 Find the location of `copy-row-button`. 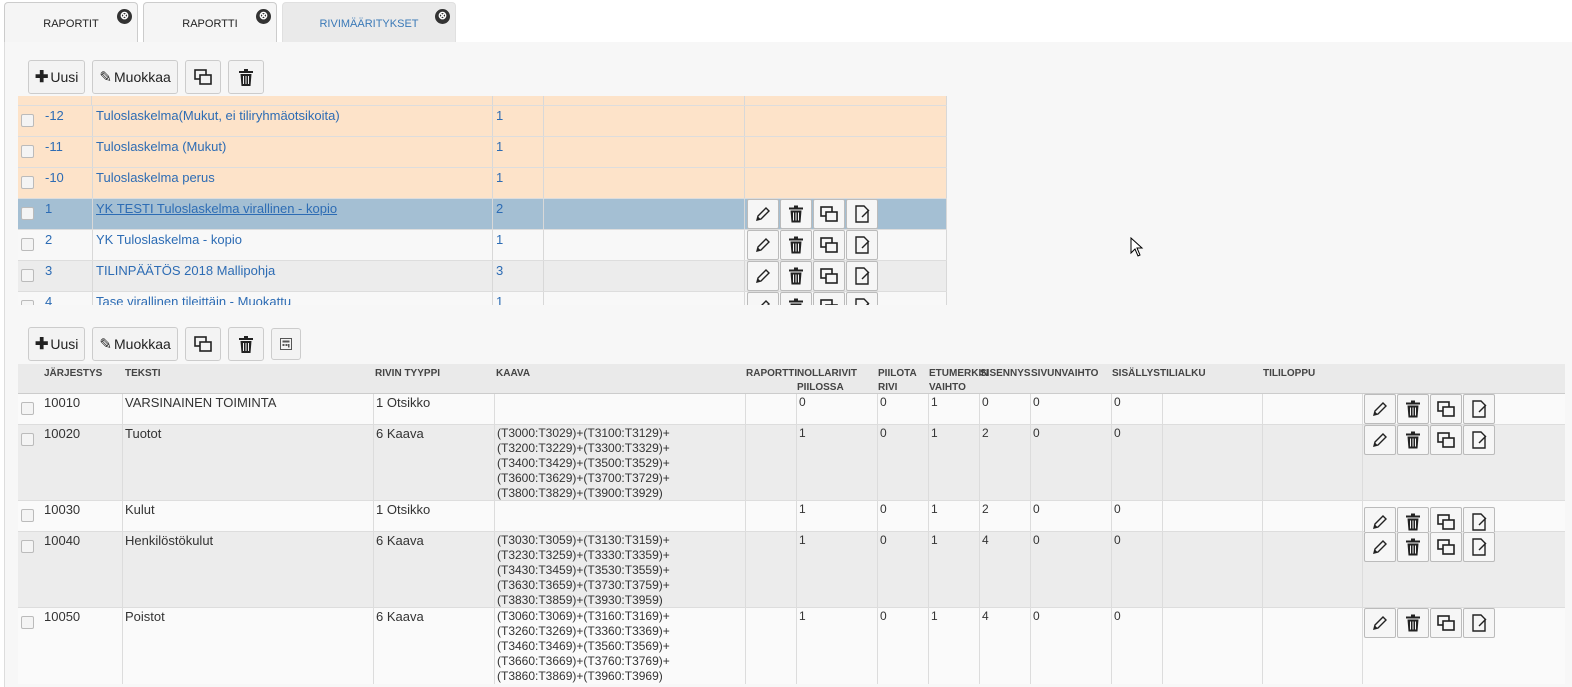

copy-row-button is located at coordinates (202, 344).